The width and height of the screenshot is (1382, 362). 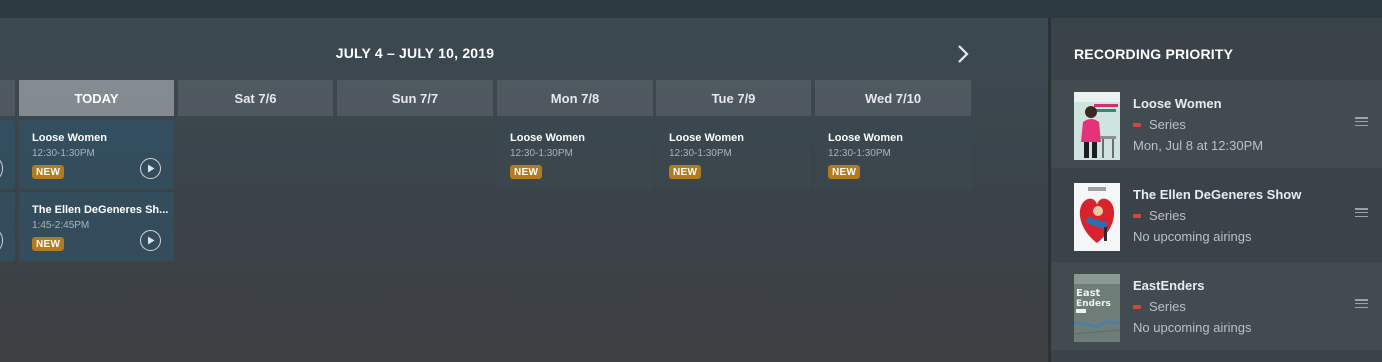 I want to click on day-header-mon: Mon 7/8, so click(x=575, y=98).